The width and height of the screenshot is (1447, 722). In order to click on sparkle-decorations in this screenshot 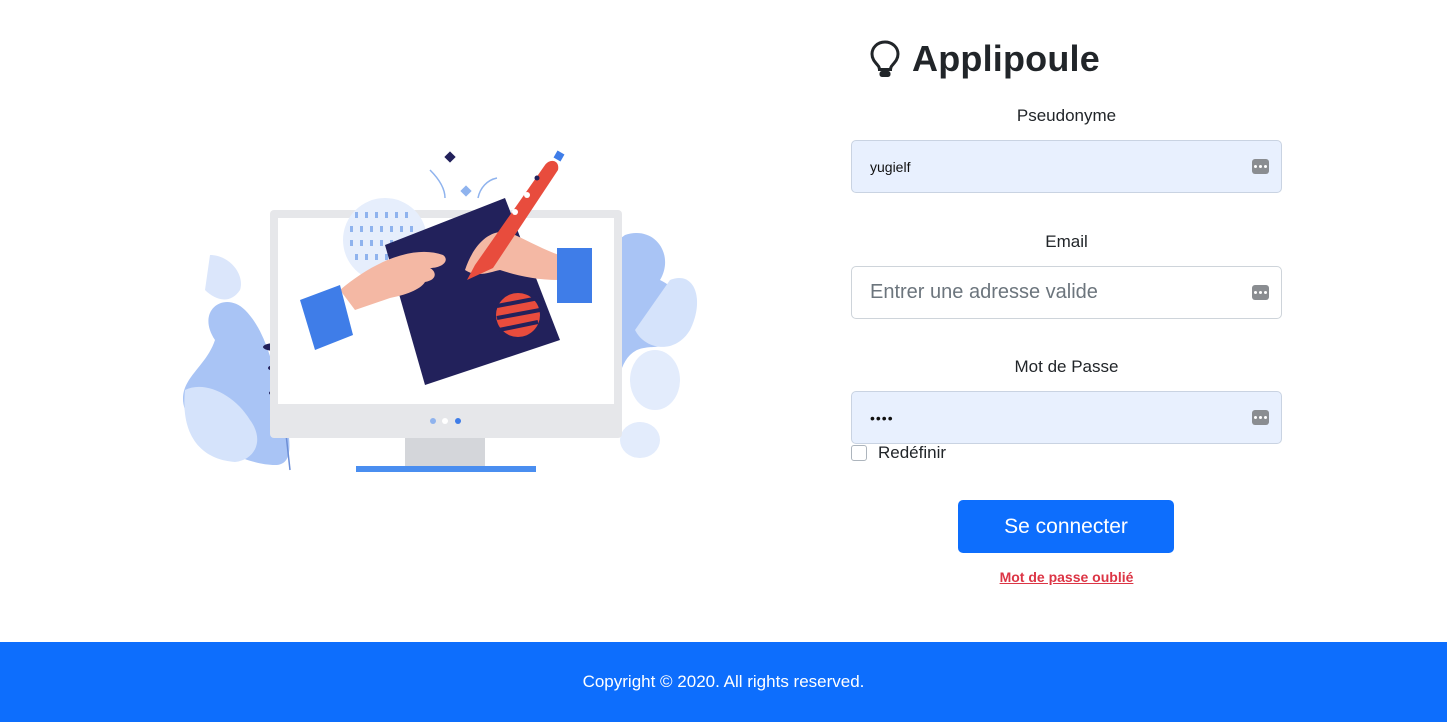, I will do `click(463, 175)`.